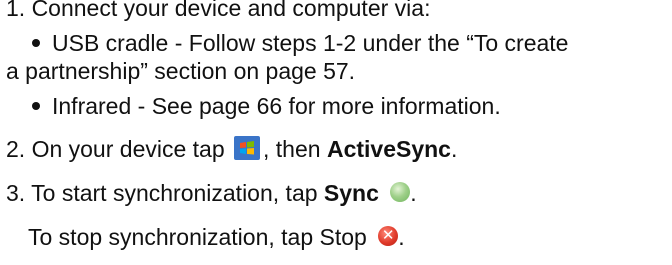 The image size is (672, 265). I want to click on sync-label: Sync, so click(351, 193).